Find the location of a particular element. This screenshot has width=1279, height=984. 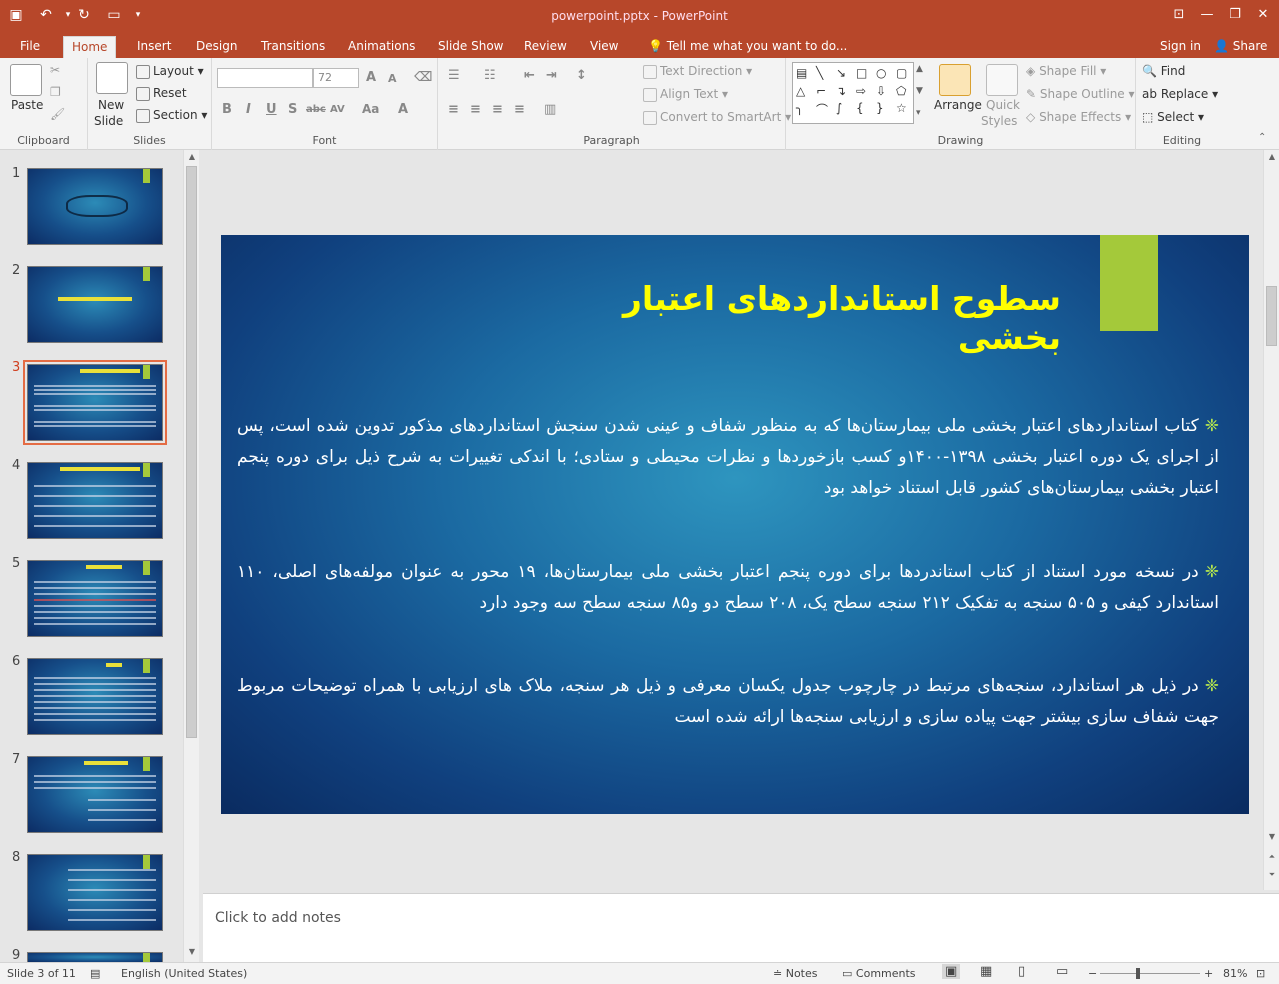

thumbnail-scroll-thumb is located at coordinates (191, 452).